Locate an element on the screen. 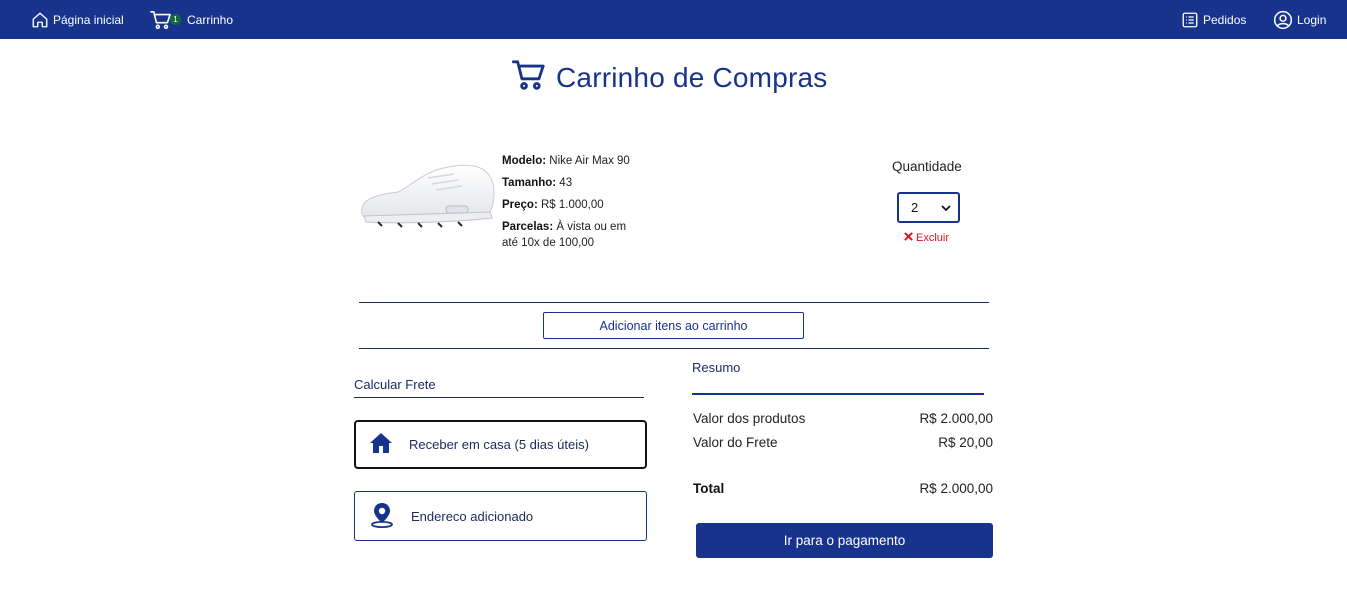 This screenshot has height=606, width=1347. chevron-down-icon is located at coordinates (946, 207).